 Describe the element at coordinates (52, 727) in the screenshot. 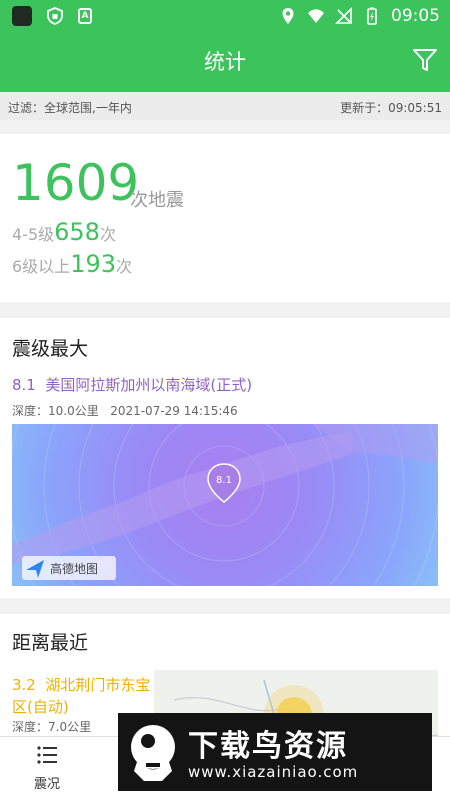

I see `nearest-depth: 深度：7.0公里` at that location.